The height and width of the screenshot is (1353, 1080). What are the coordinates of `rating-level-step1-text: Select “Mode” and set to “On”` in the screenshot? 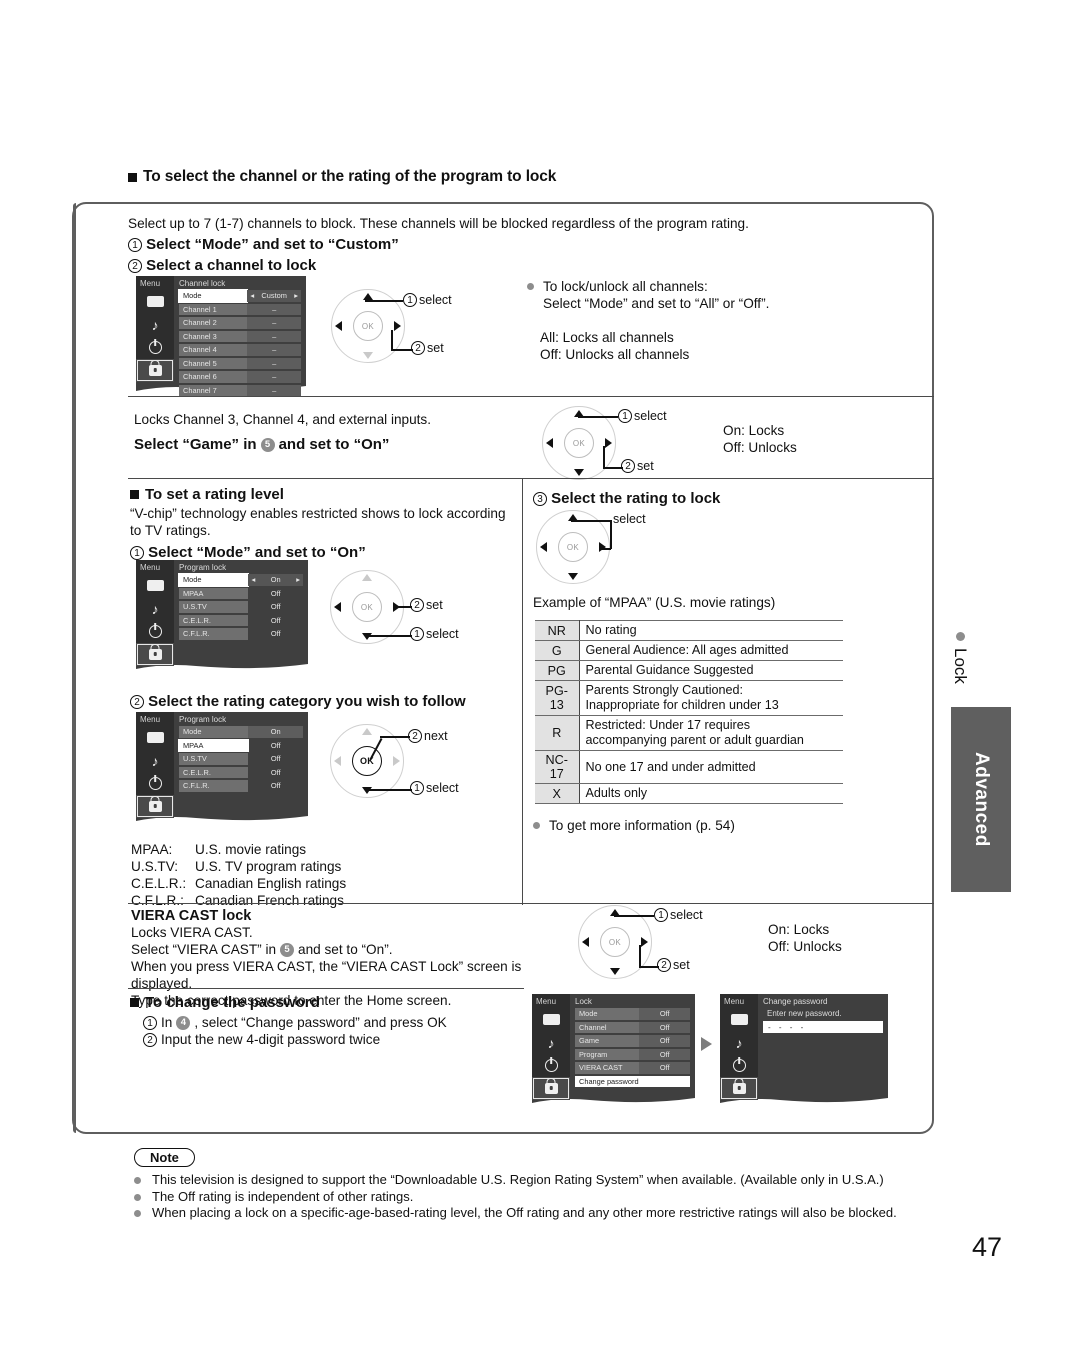 It's located at (257, 552).